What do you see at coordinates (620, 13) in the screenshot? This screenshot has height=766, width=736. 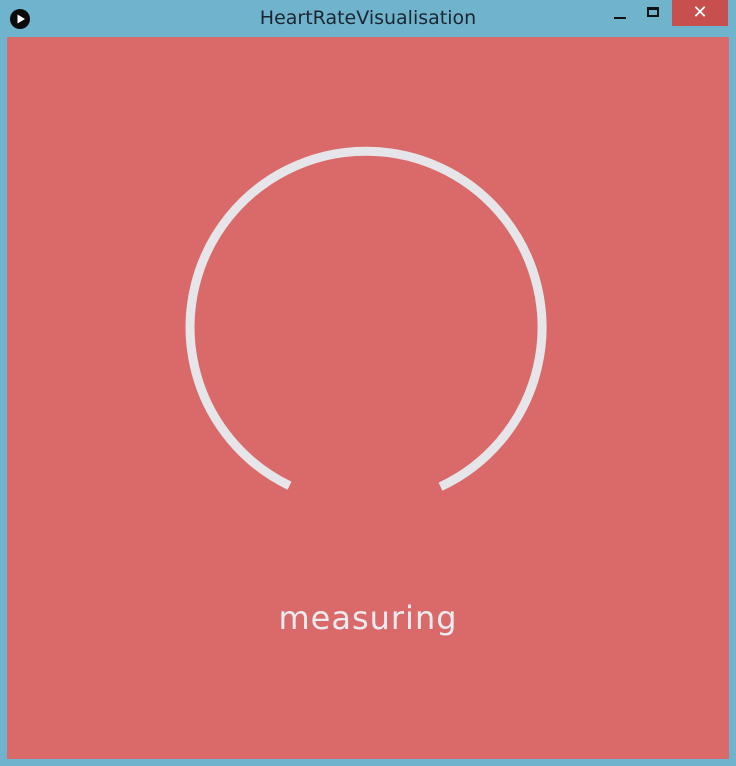 I see `minimize-button` at bounding box center [620, 13].